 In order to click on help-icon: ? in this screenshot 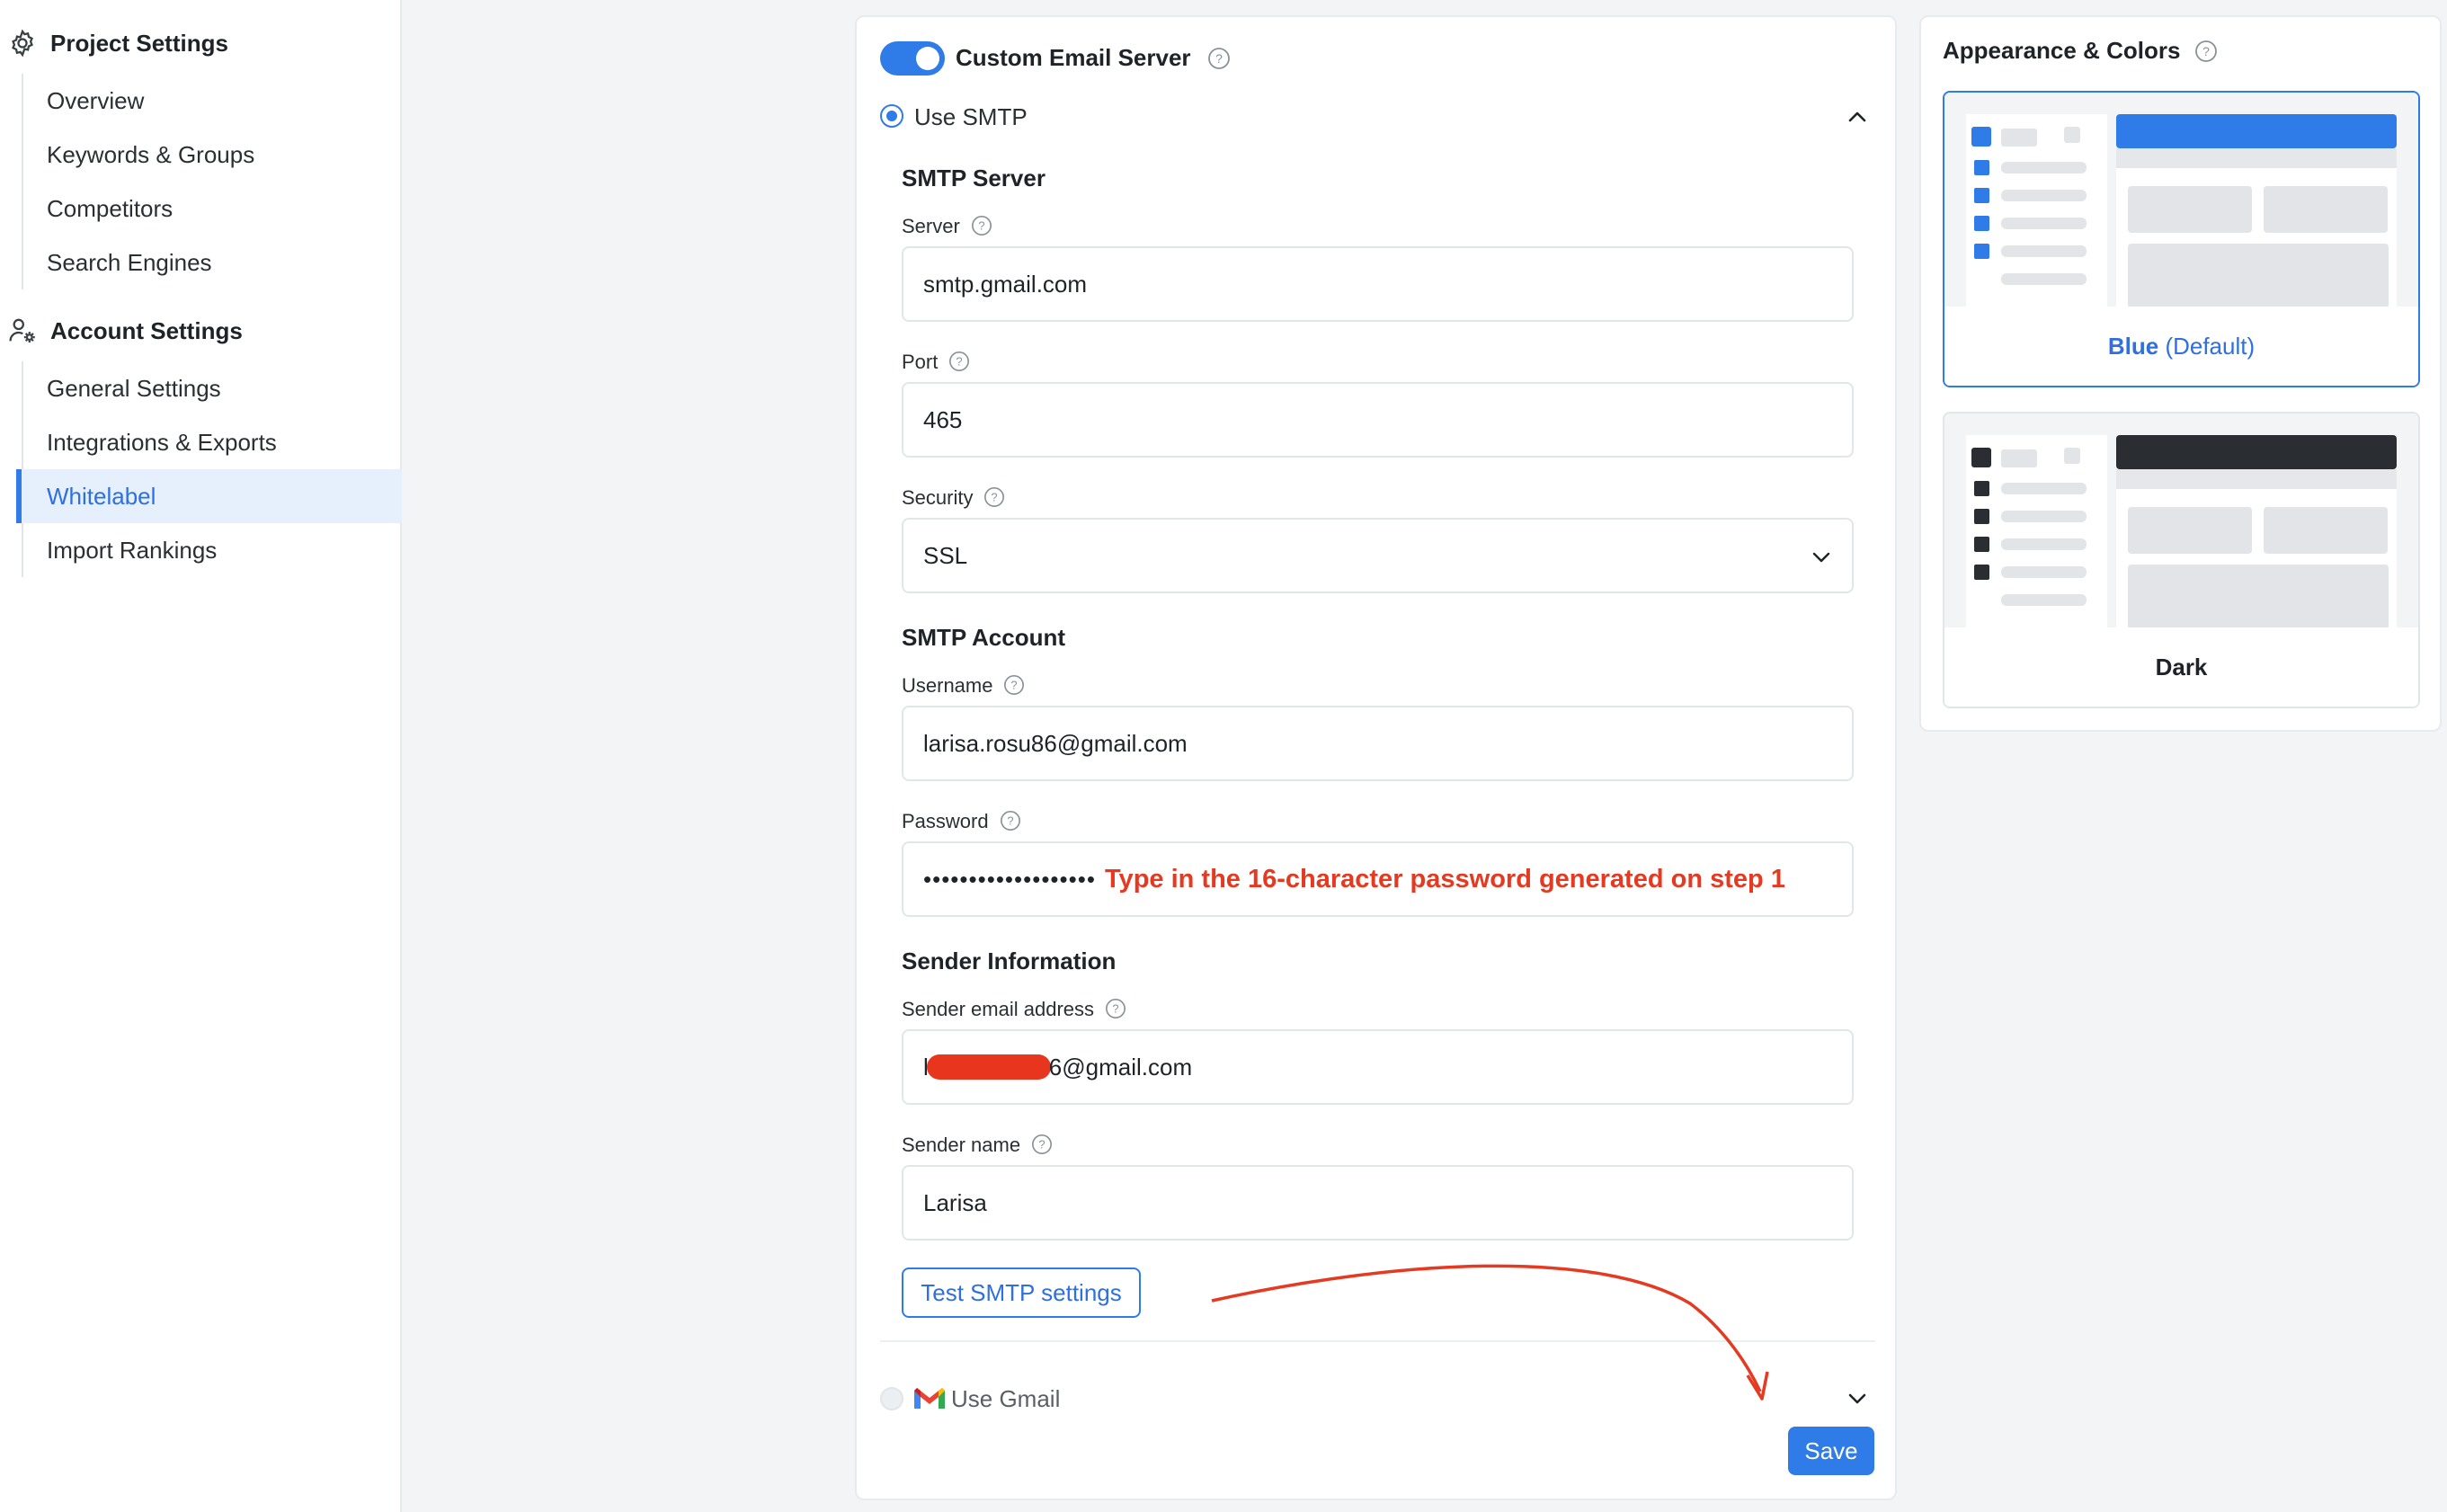, I will do `click(2206, 51)`.